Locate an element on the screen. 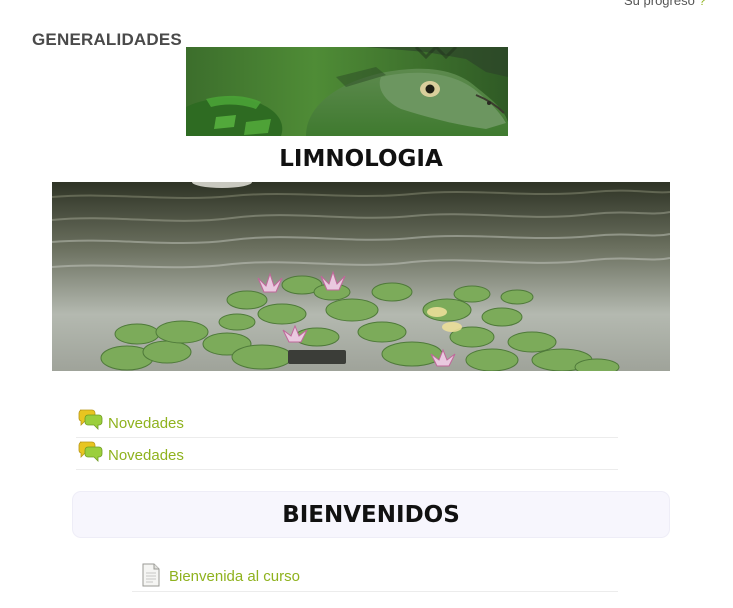 This screenshot has width=733, height=608. section-title: GENERALIDADES is located at coordinates (107, 39).